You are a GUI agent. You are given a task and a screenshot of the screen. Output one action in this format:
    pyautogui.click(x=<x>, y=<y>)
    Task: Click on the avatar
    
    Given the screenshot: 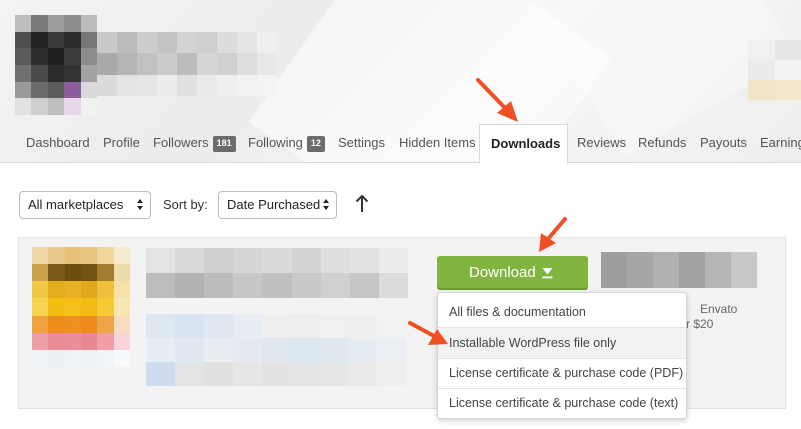 What is the action you would take?
    pyautogui.click(x=56, y=65)
    